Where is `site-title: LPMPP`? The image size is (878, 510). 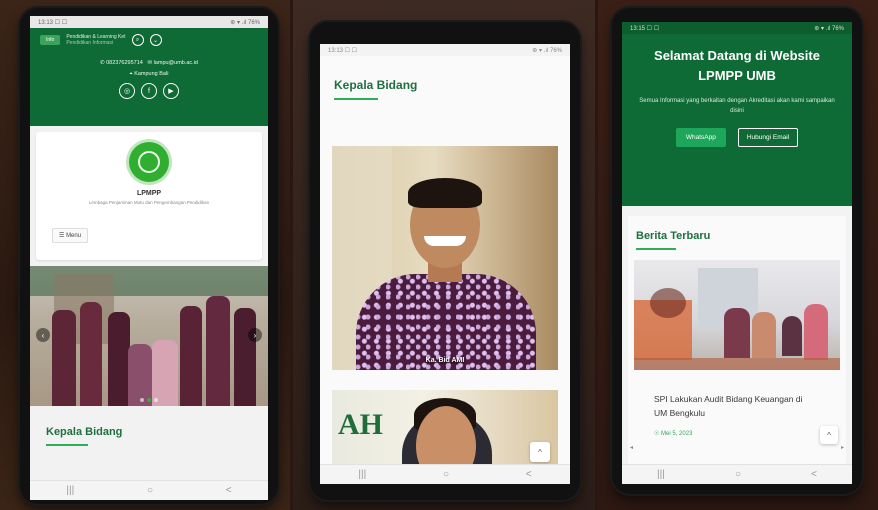
site-title: LPMPP is located at coordinates (149, 193).